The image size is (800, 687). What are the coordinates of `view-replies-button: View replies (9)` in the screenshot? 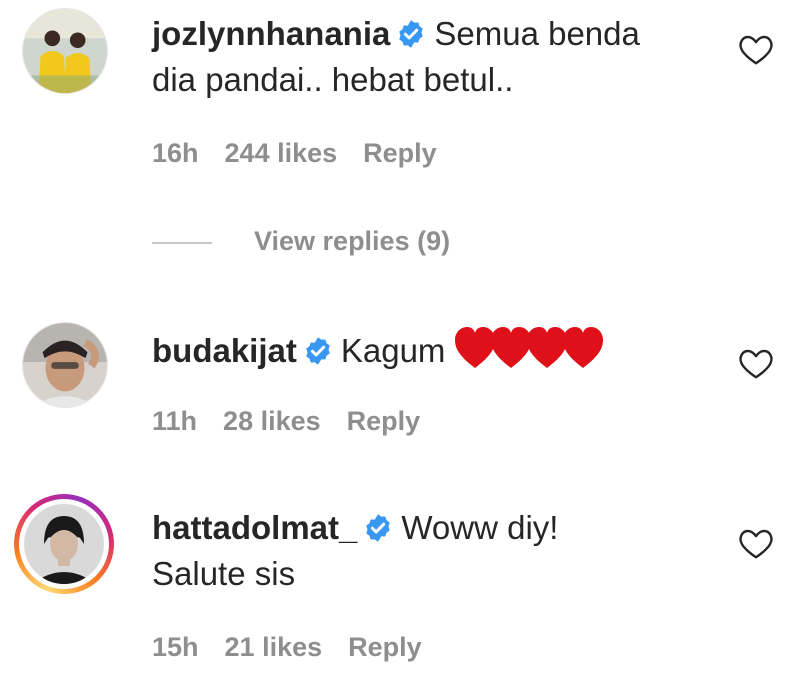 It's located at (301, 241).